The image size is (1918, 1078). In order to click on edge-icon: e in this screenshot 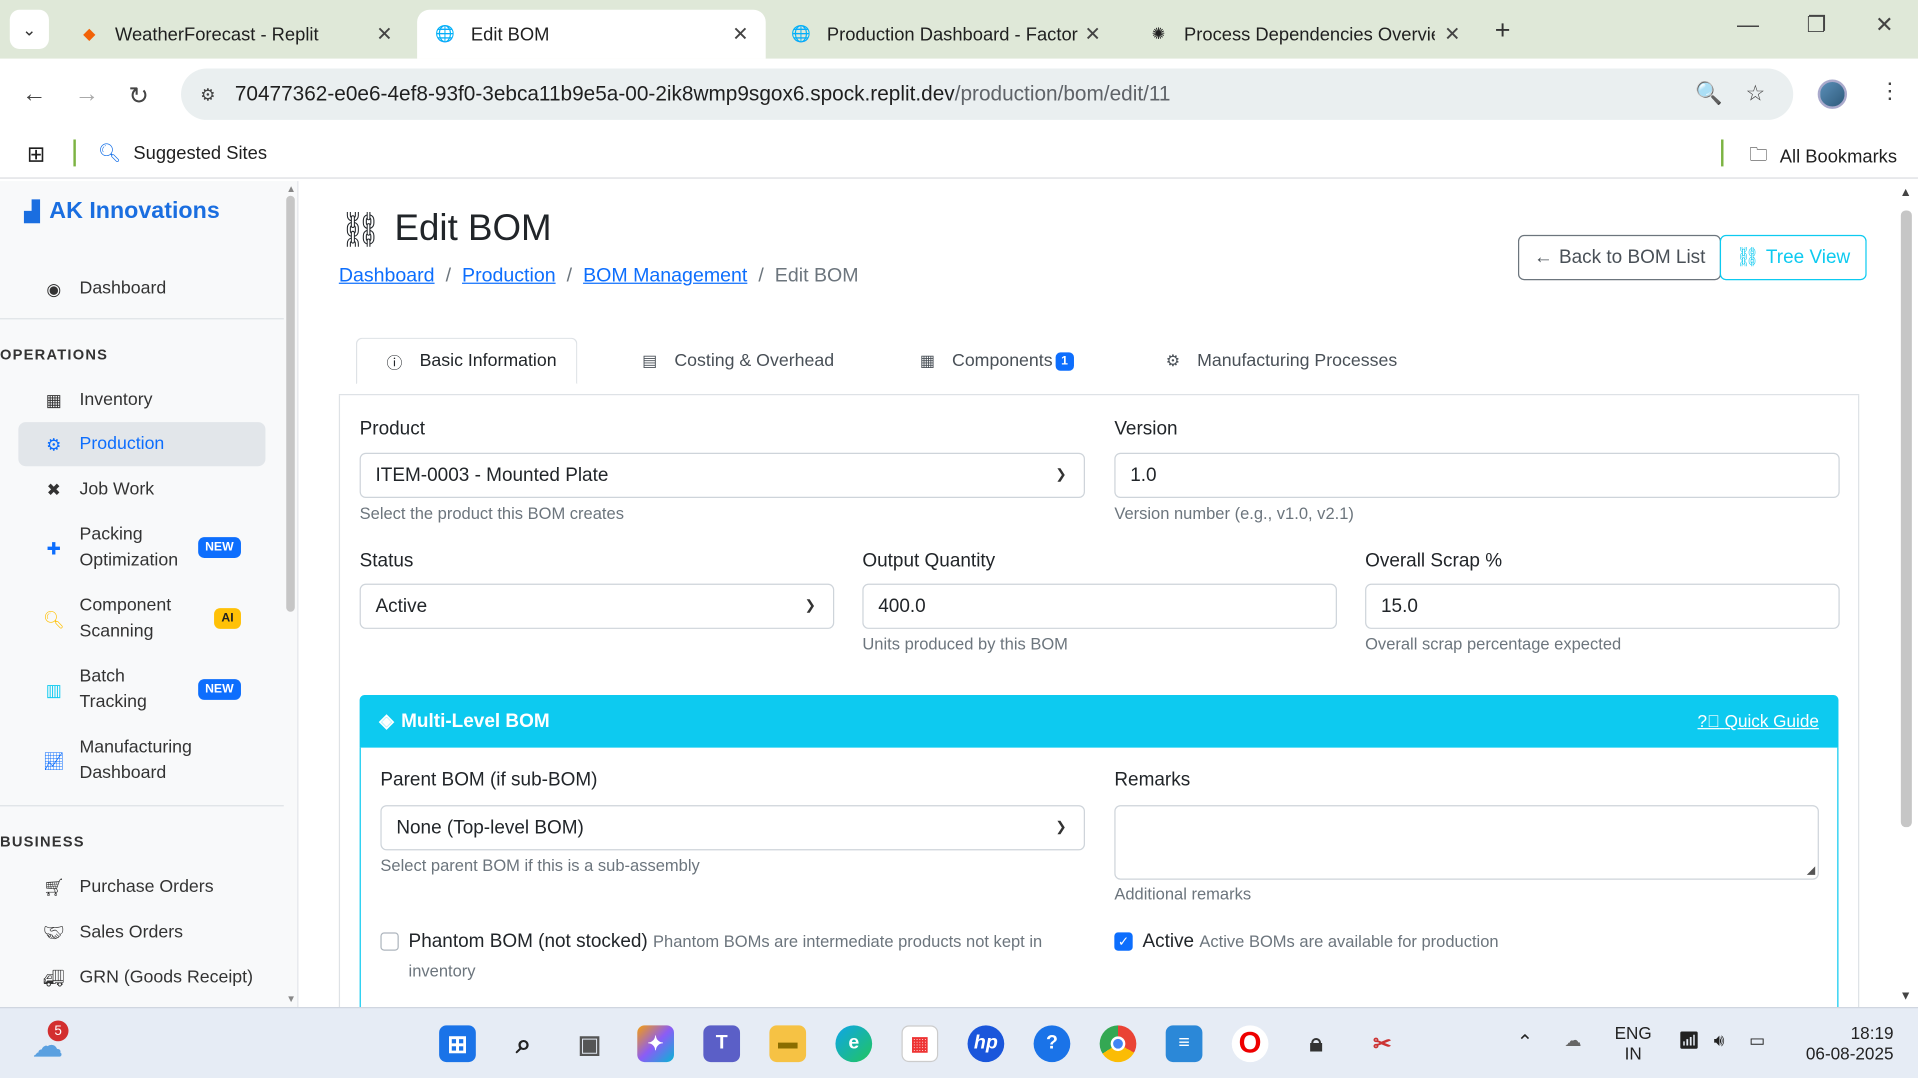, I will do `click(854, 1044)`.